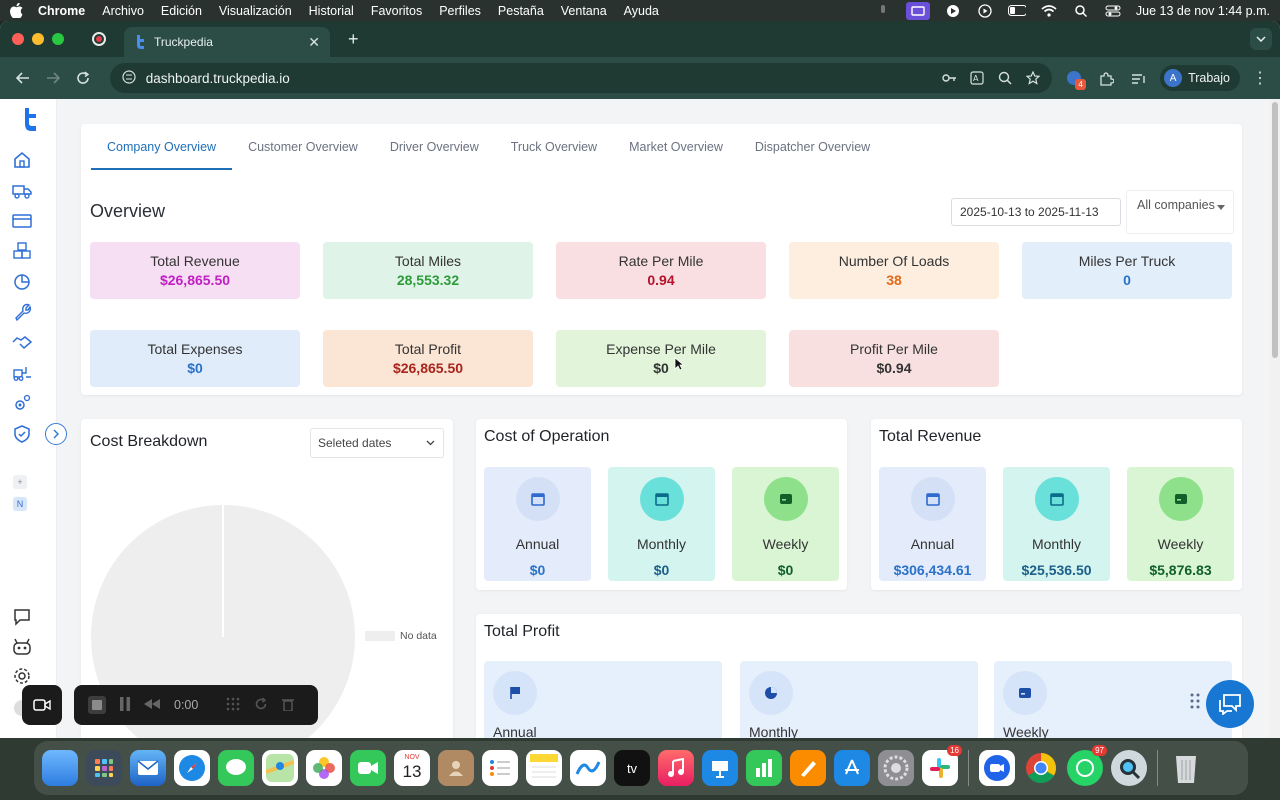  I want to click on company-select: All companies, so click(1180, 212).